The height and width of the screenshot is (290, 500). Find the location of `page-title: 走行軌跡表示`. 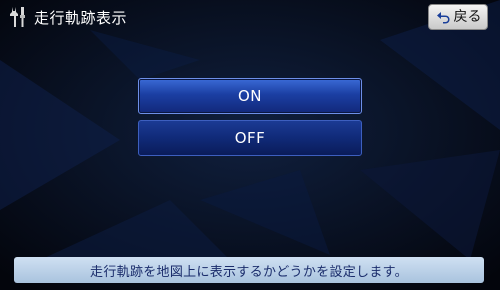

page-title: 走行軌跡表示 is located at coordinates (81, 18).